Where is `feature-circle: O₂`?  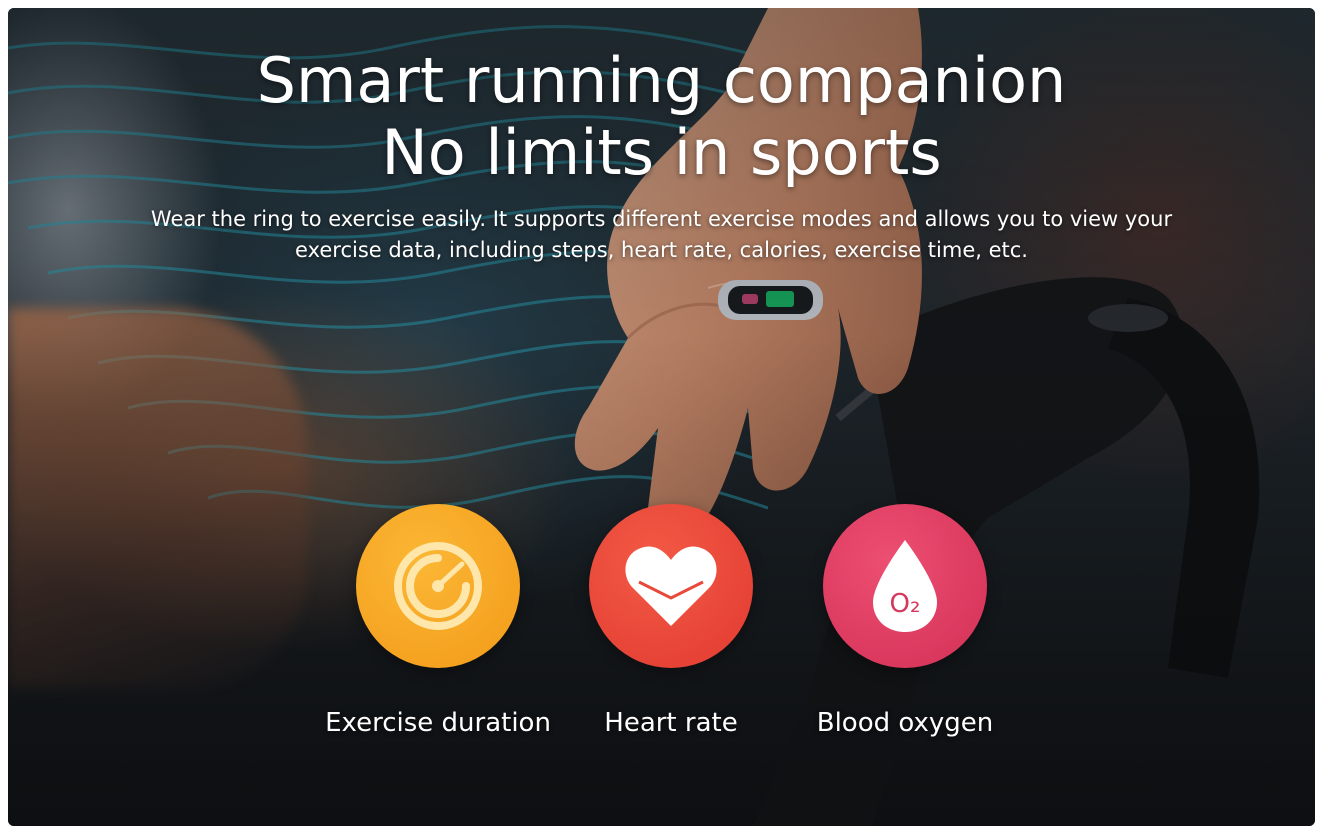 feature-circle: O₂ is located at coordinates (905, 586).